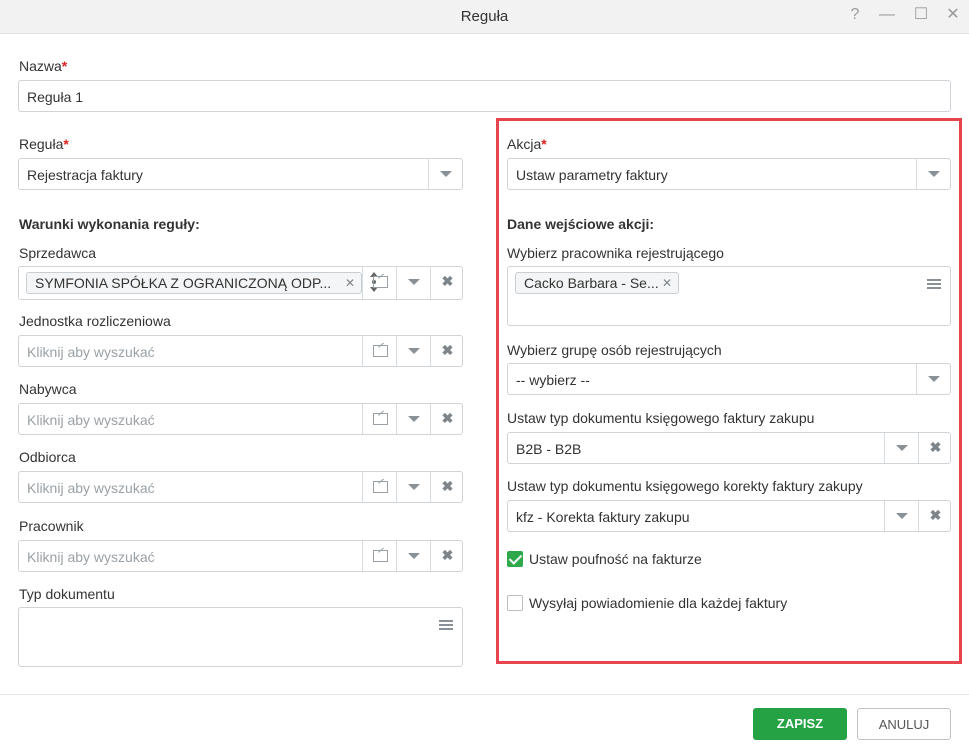 This screenshot has width=969, height=746. I want to click on registering-group-dropdown, so click(933, 379).